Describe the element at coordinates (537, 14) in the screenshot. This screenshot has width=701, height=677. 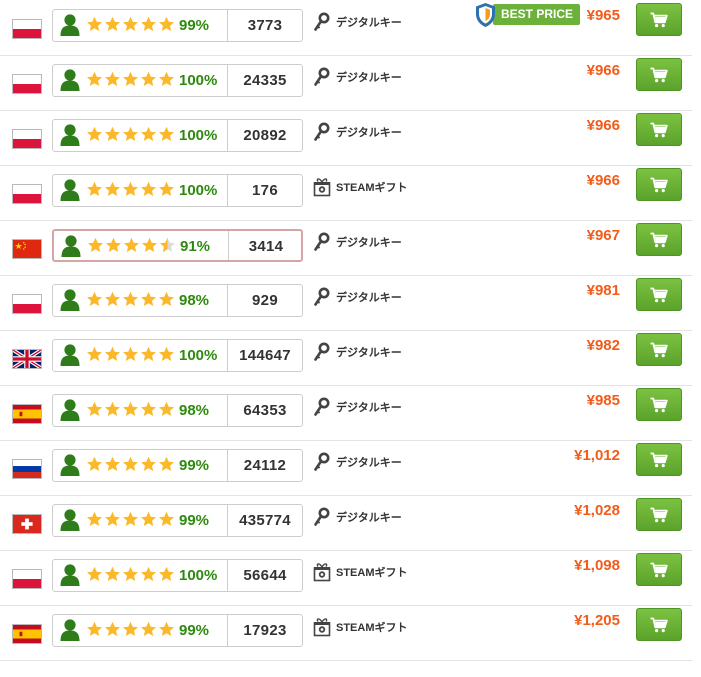
I see `best-price-label: BEST PRICE` at that location.